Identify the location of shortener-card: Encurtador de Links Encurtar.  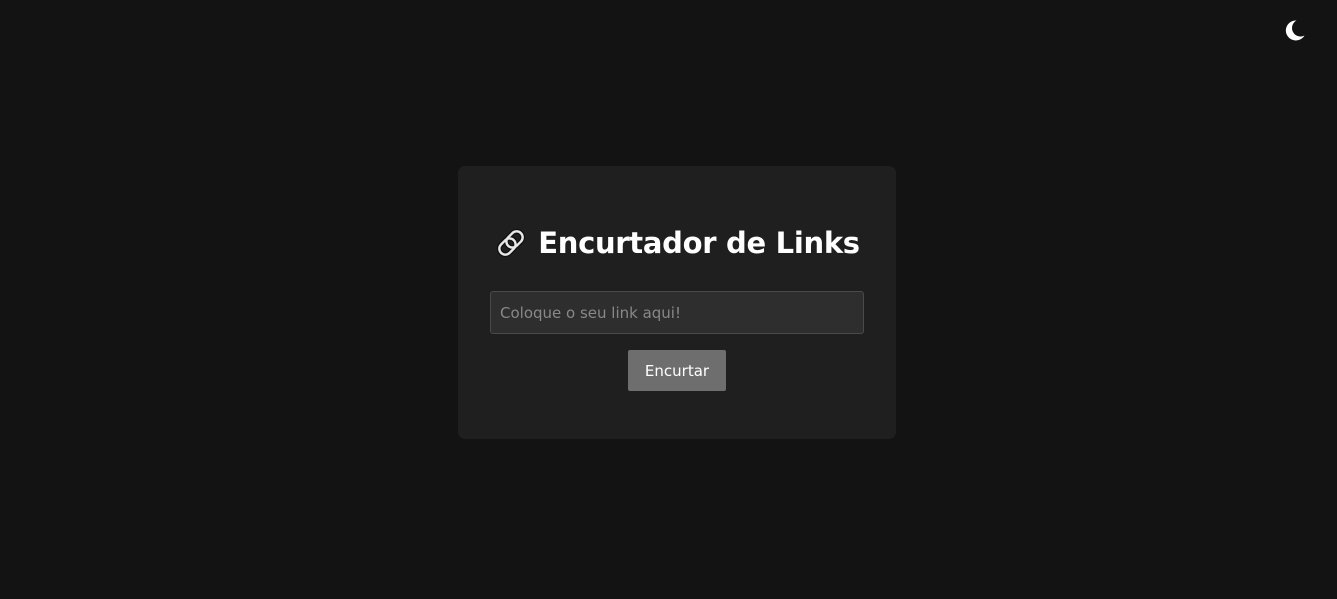
(677, 302).